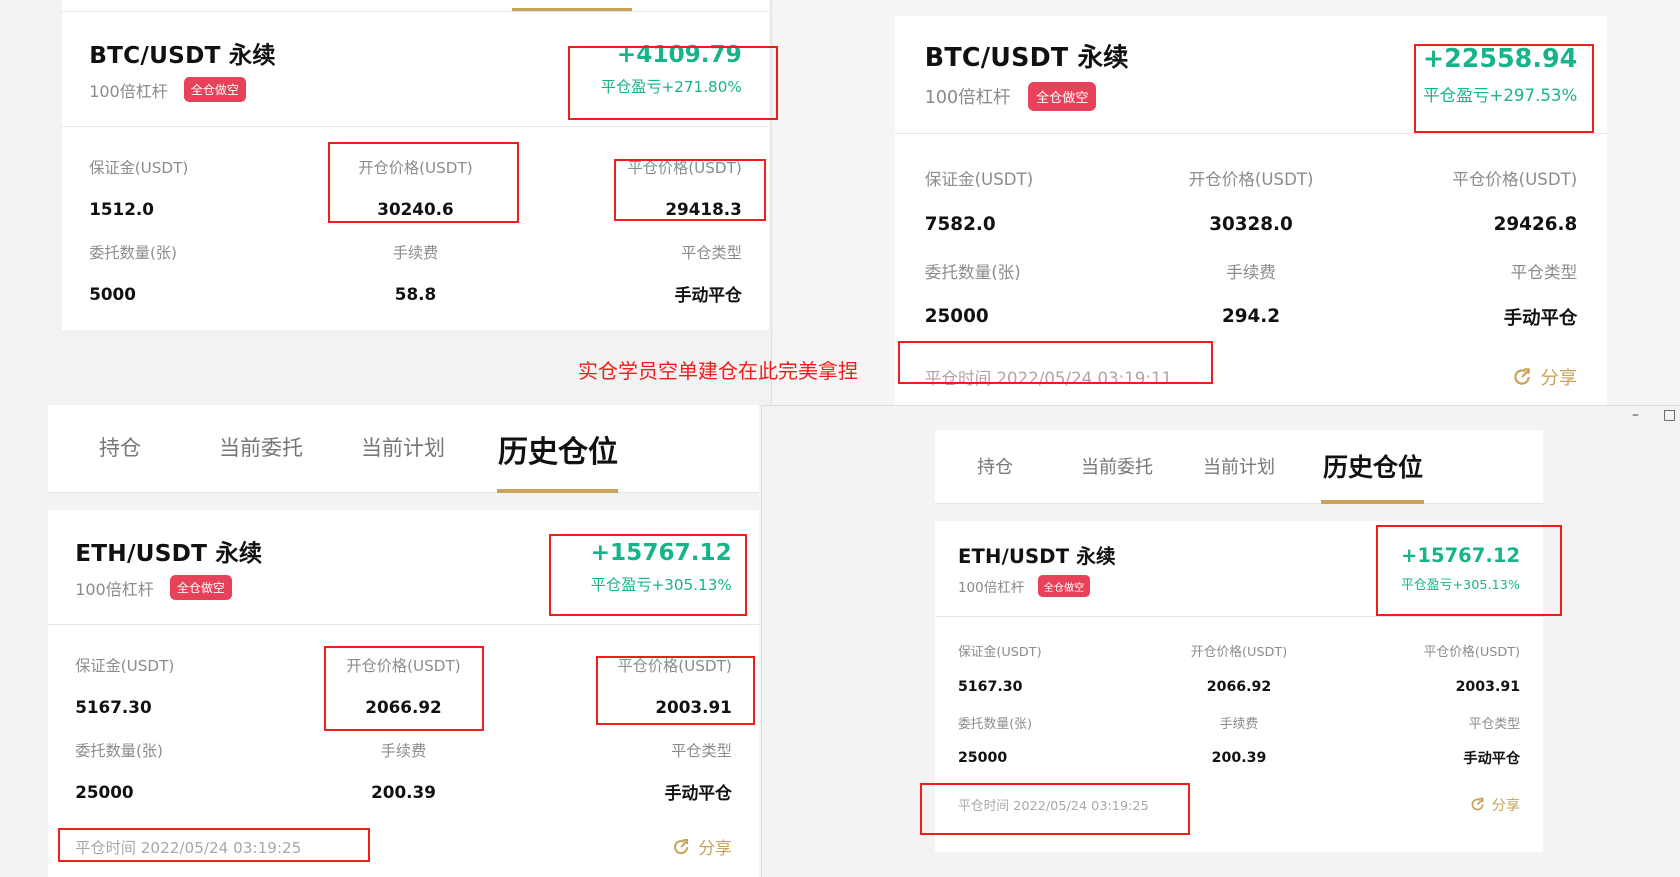  I want to click on pnl-value: +4109.79, so click(679, 54).